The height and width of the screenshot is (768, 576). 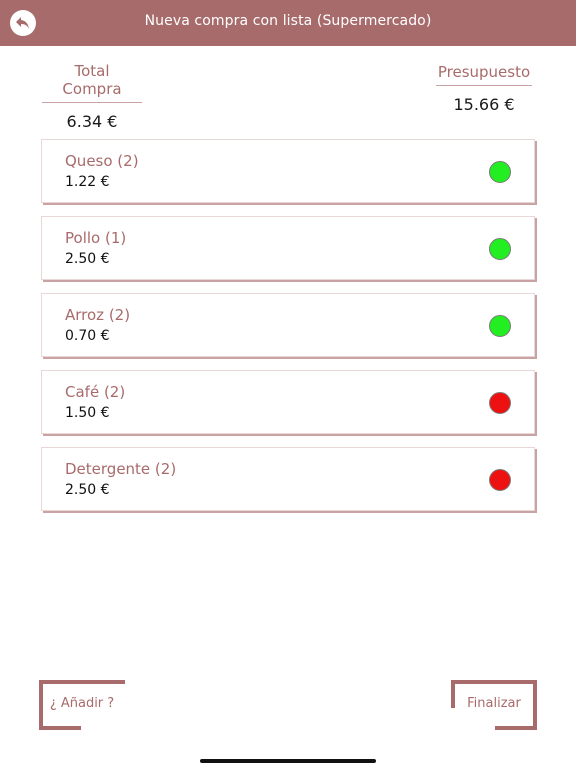 What do you see at coordinates (288, 402) in the screenshot?
I see `list-item: Café (2) 1.50 €` at bounding box center [288, 402].